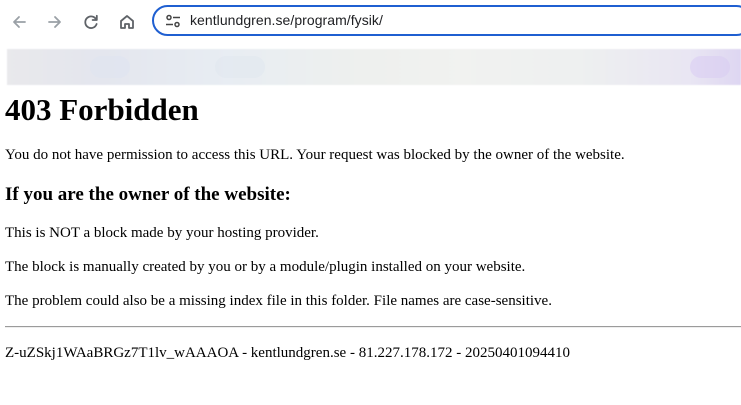 The image size is (741, 405). I want to click on page-title: 403 Forbidden, so click(102, 109).